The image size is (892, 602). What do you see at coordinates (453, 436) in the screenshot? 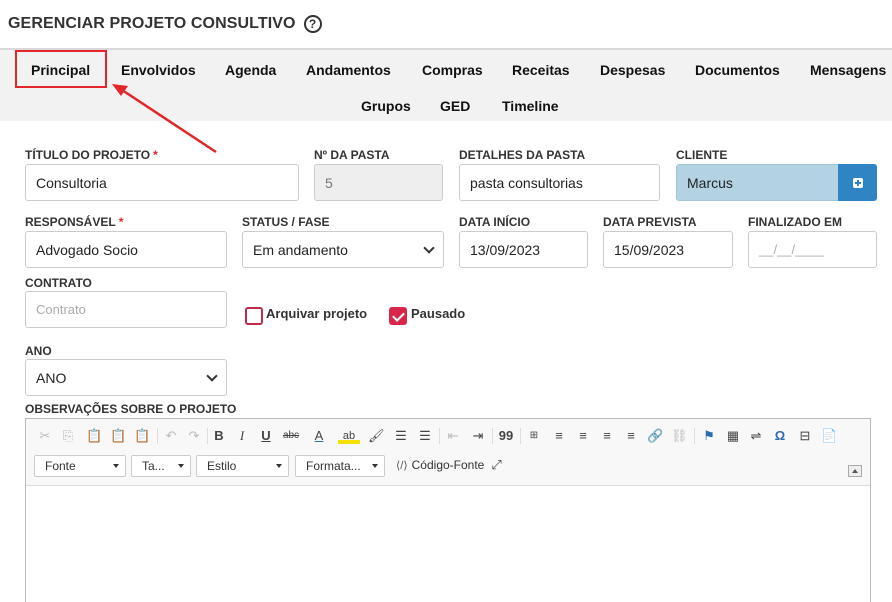
I see `outdent-icon: ⇤` at bounding box center [453, 436].